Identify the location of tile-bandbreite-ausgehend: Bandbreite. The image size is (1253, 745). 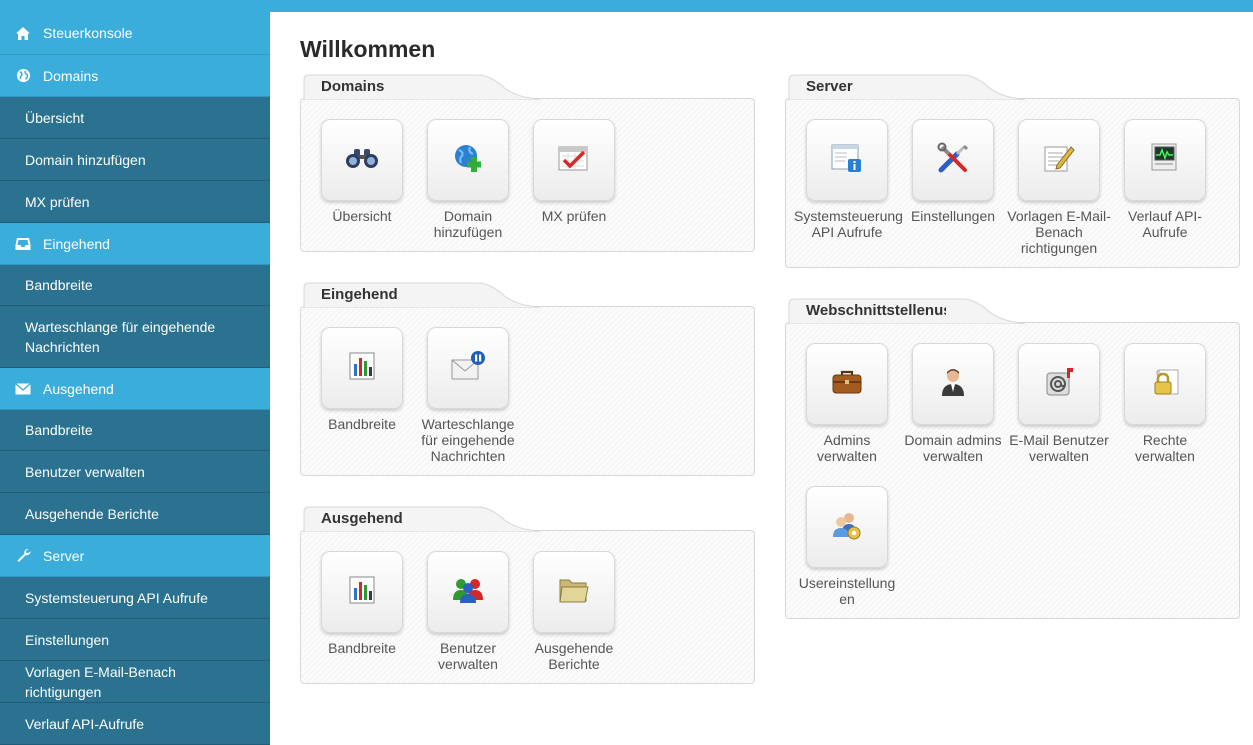
(362, 603).